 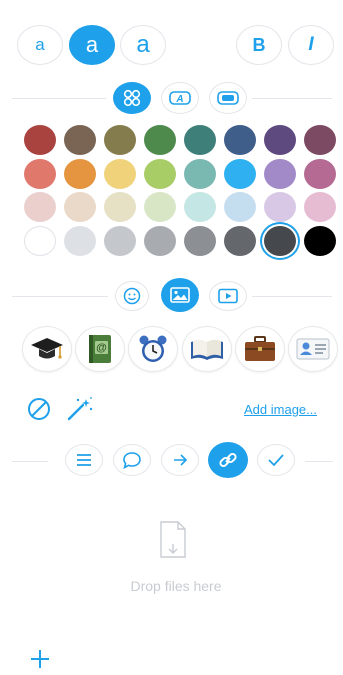 I want to click on font-size-large-label: a, so click(x=143, y=44).